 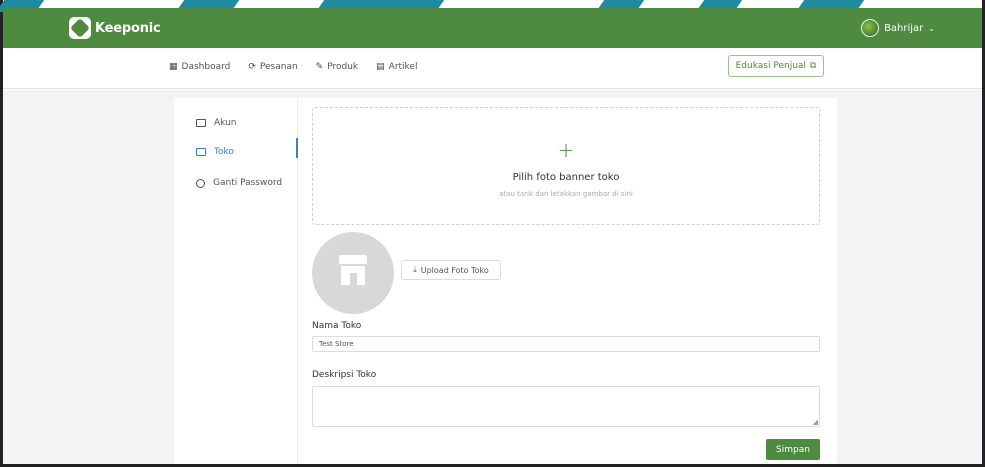 I want to click on sidebar-item-ganti-password: Ganti Password, so click(x=239, y=183).